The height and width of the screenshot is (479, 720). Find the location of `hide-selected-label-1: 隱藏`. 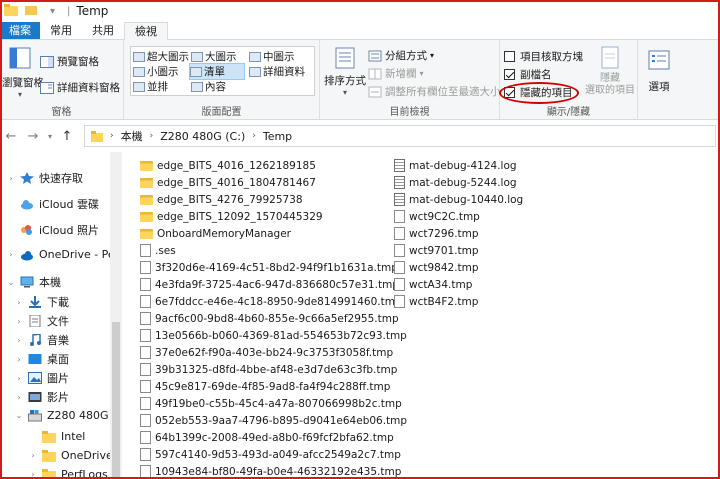

hide-selected-label-1: 隱藏 is located at coordinates (610, 78).